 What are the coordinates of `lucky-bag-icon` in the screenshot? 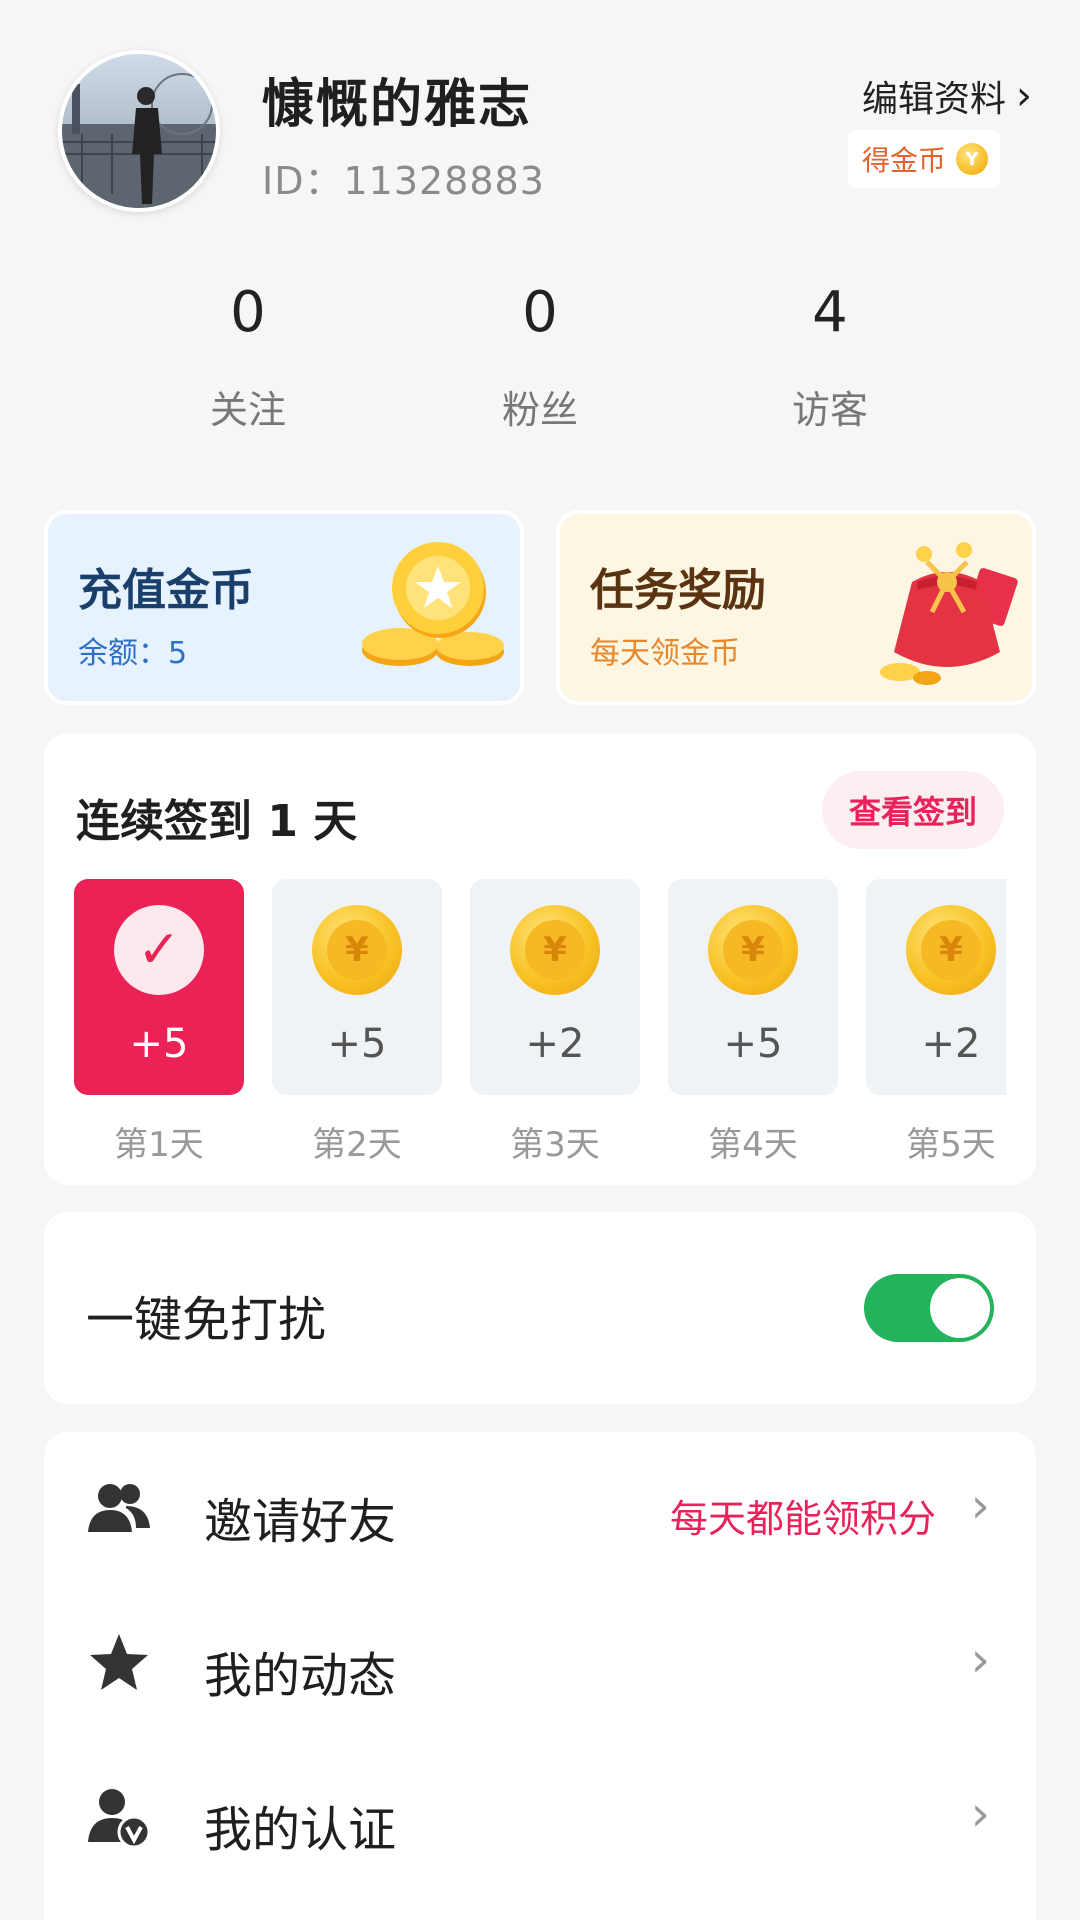 It's located at (949, 613).